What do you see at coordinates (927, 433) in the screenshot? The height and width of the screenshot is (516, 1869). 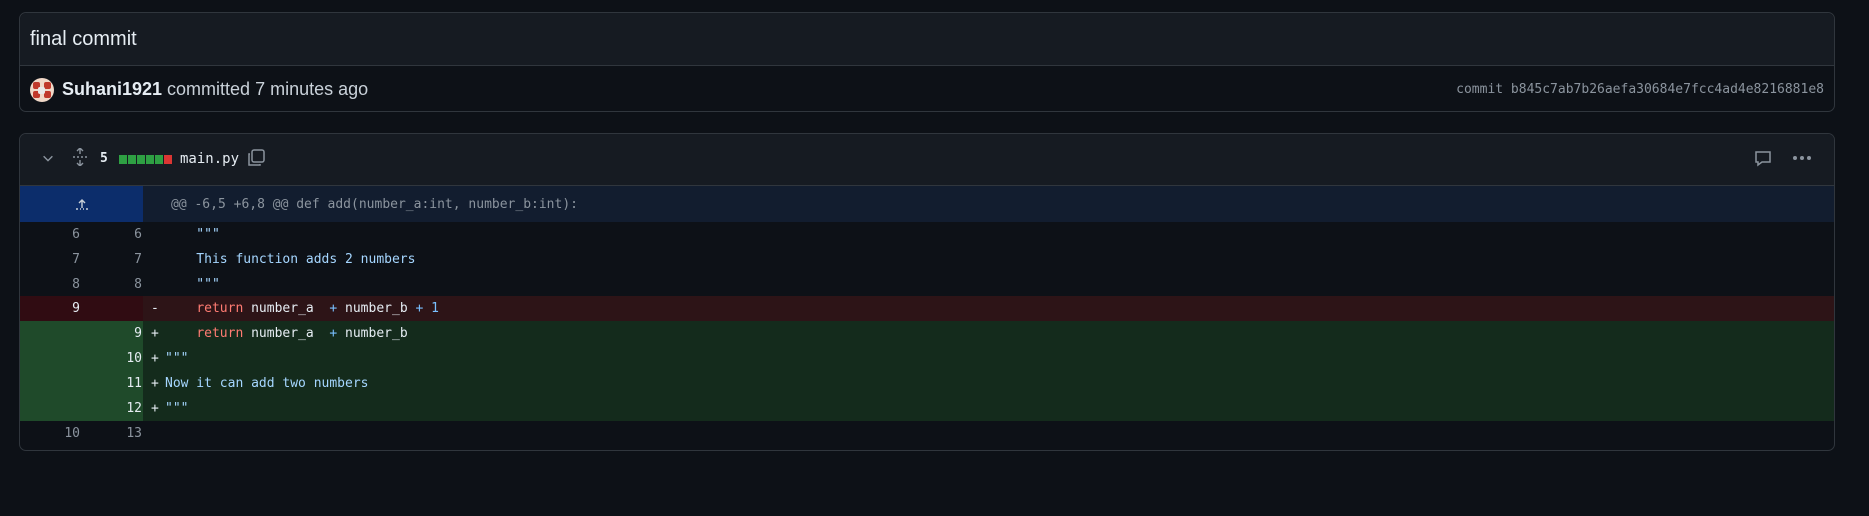 I see `diff-line: 10 13` at bounding box center [927, 433].